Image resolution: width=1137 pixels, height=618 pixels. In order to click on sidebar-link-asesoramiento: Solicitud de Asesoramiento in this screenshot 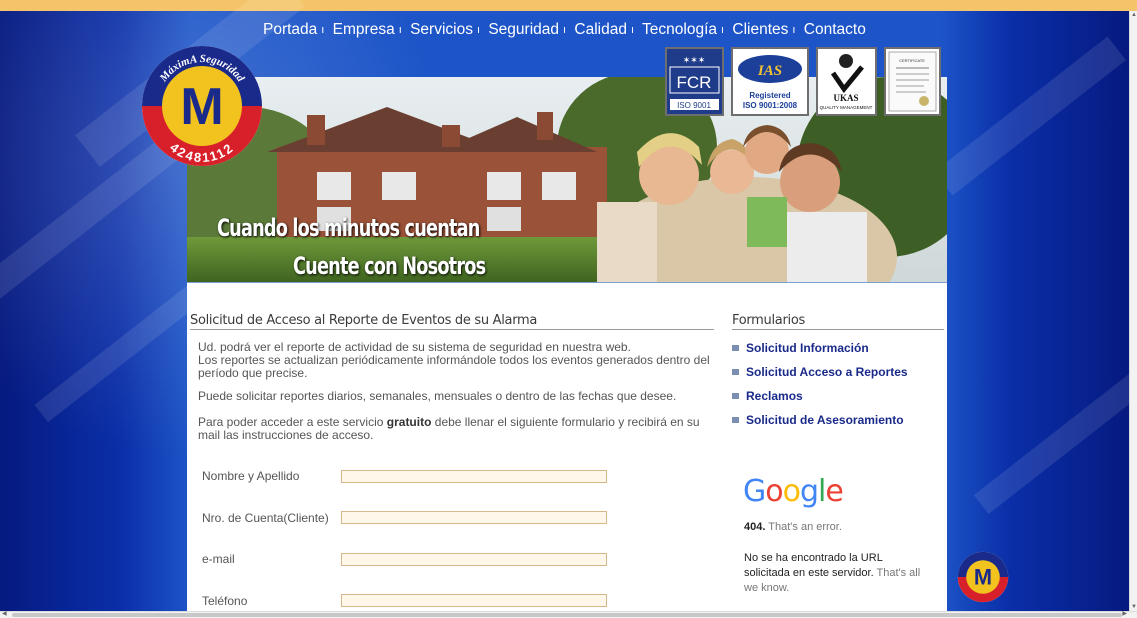, I will do `click(818, 420)`.